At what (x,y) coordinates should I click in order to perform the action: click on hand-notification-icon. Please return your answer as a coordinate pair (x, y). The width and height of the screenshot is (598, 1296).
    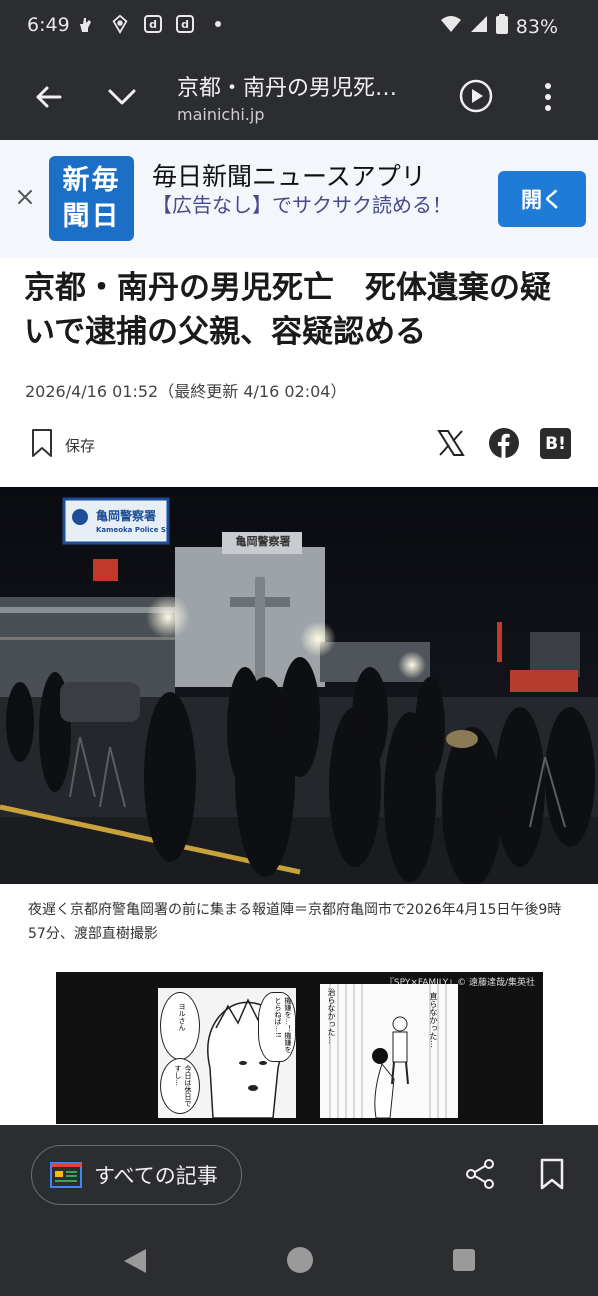
    Looking at the image, I should click on (86, 24).